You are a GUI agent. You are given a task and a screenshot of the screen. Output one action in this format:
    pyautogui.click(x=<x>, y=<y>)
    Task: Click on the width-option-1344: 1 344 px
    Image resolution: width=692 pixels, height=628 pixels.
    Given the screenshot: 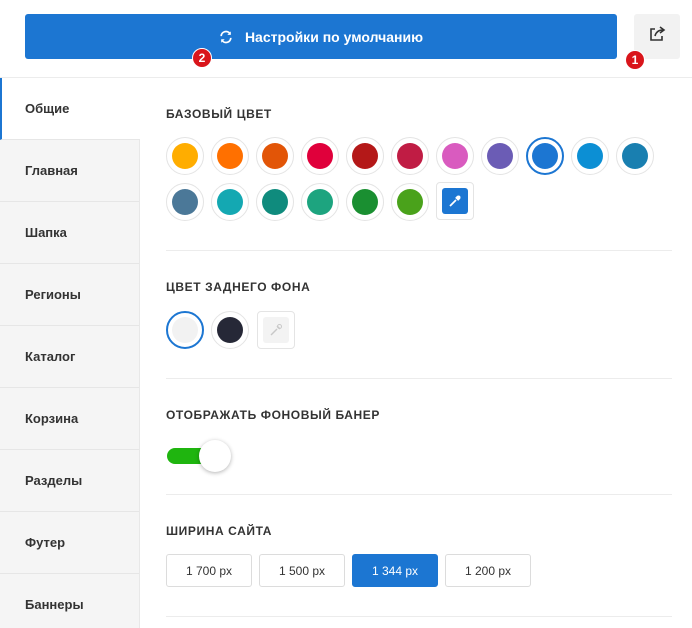 What is the action you would take?
    pyautogui.click(x=395, y=570)
    